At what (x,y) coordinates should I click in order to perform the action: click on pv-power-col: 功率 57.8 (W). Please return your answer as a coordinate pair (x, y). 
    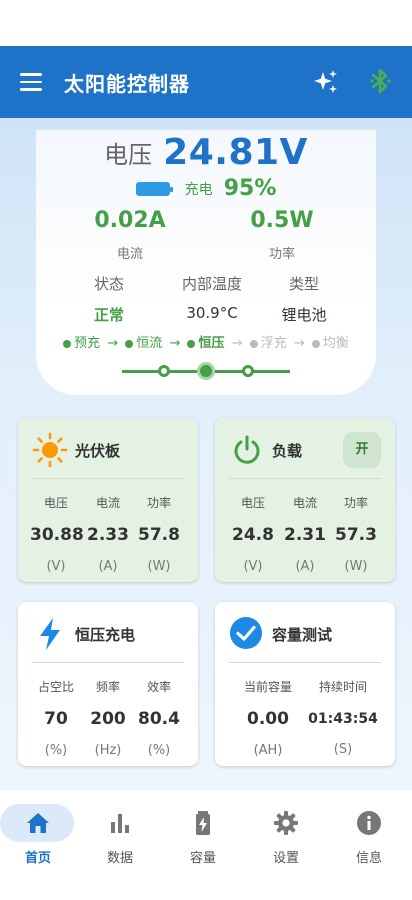
    Looking at the image, I should click on (159, 535).